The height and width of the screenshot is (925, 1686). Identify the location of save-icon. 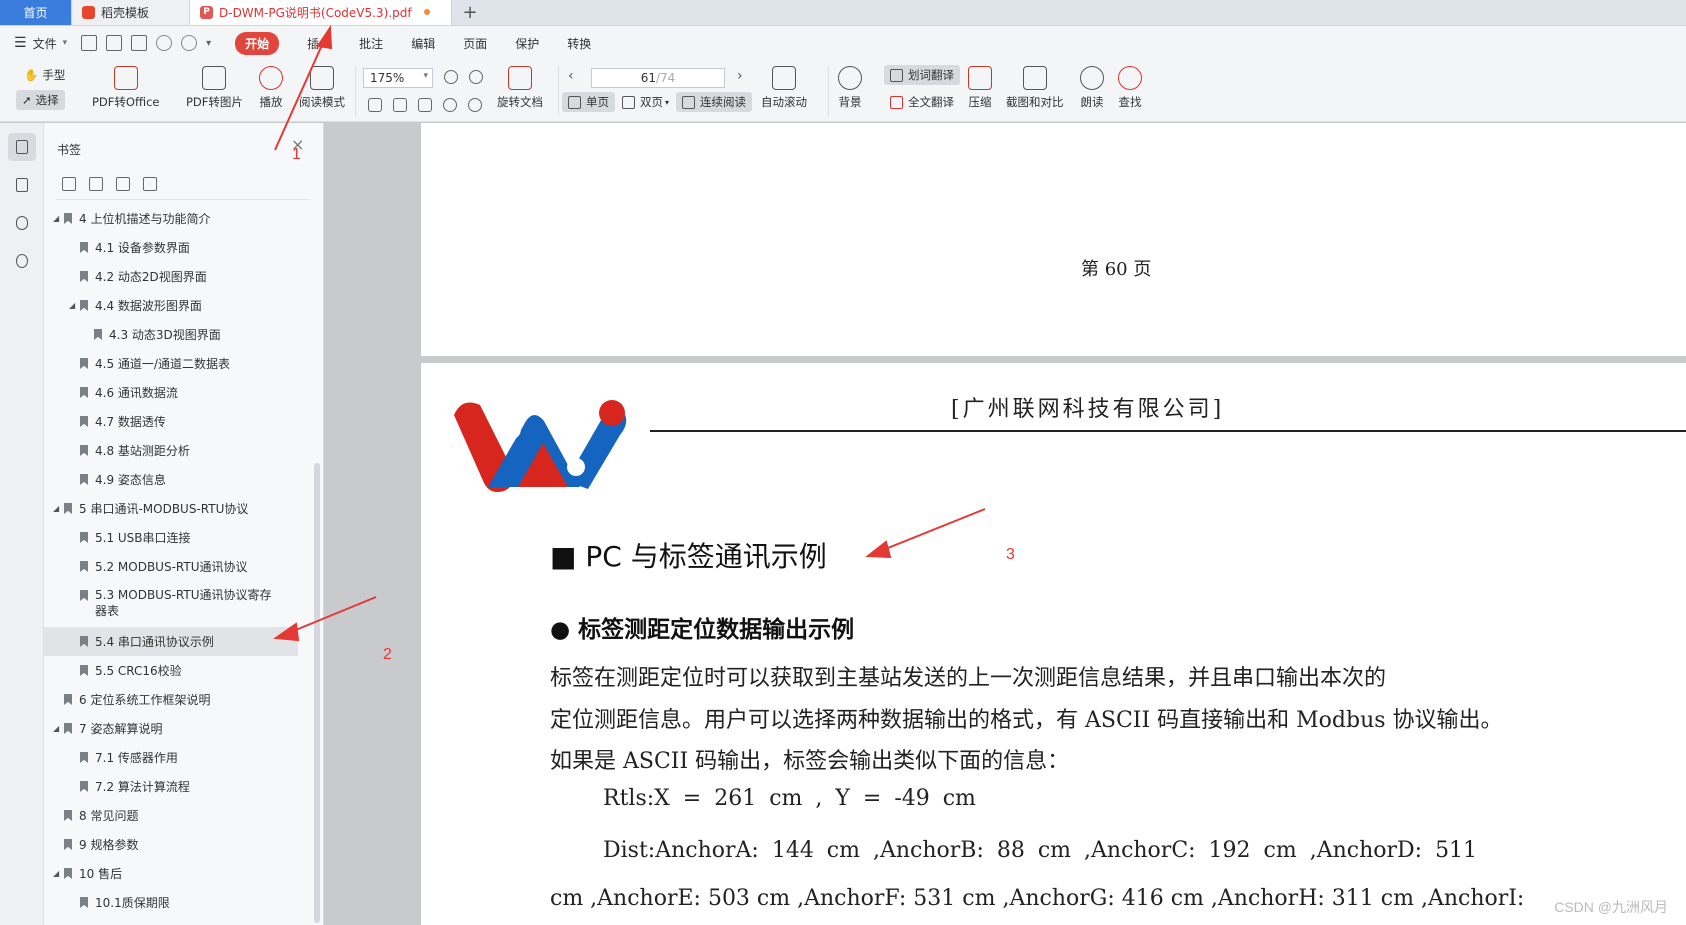
(114, 43).